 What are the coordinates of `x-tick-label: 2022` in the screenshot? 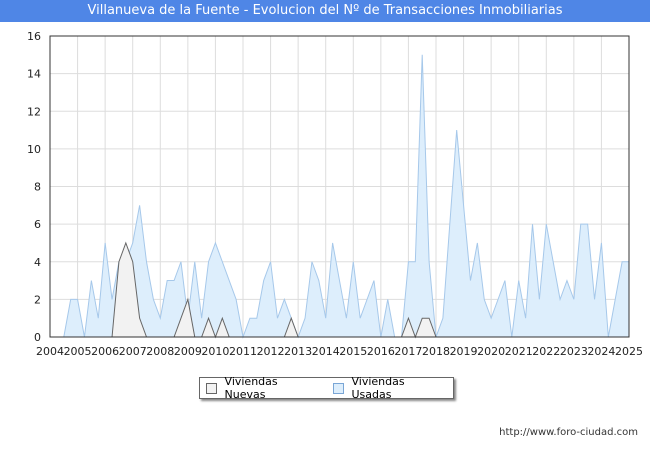 It's located at (546, 351).